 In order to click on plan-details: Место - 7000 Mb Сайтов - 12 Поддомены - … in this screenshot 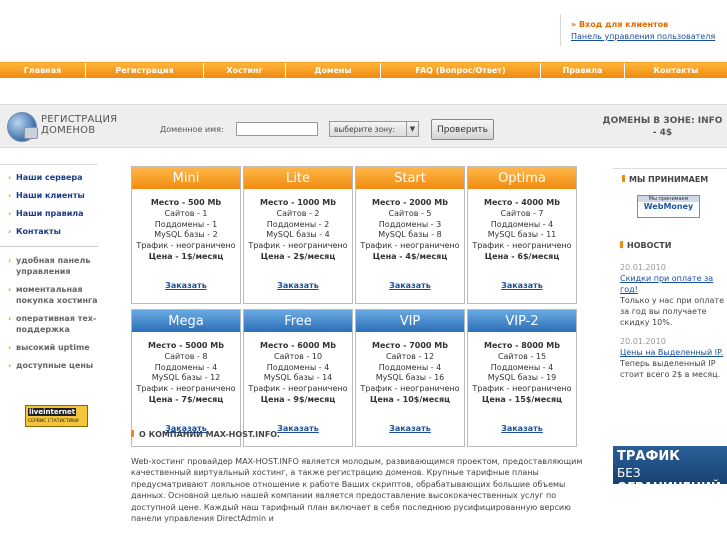, I will do `click(410, 373)`.